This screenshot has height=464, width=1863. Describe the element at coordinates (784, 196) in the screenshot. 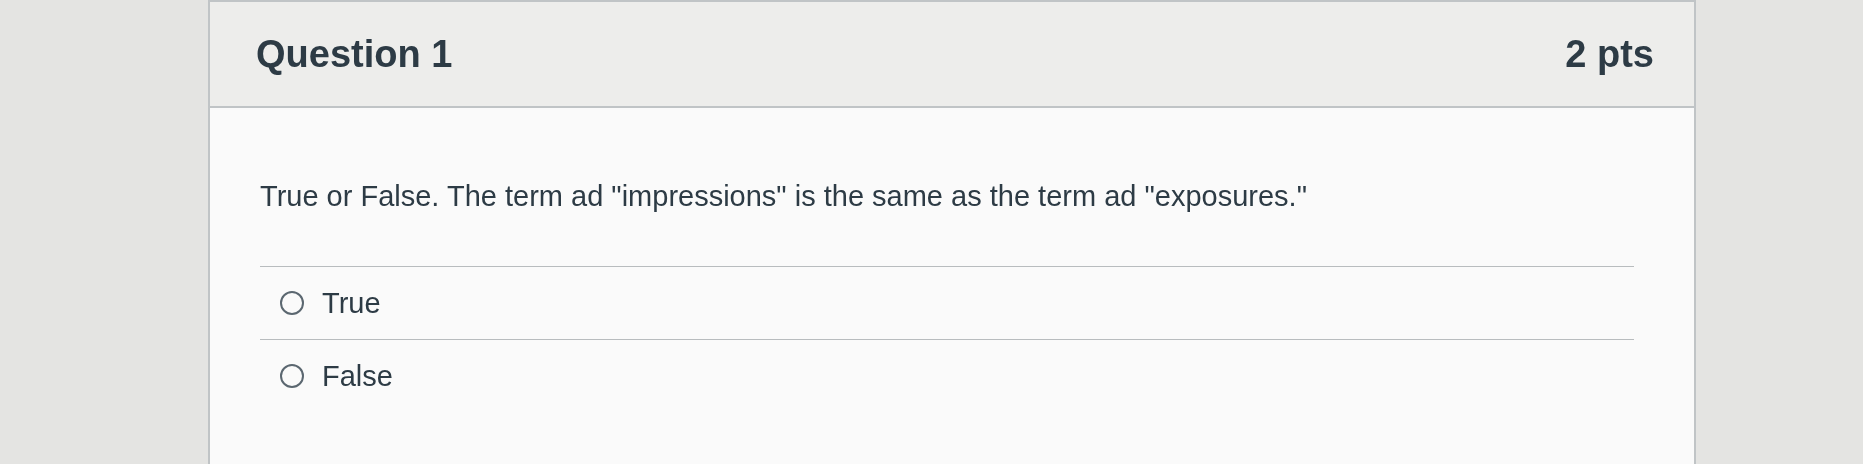

I see `question-text: True or False. The term ad "impressions" is the same as the term ad "exposures."` at that location.